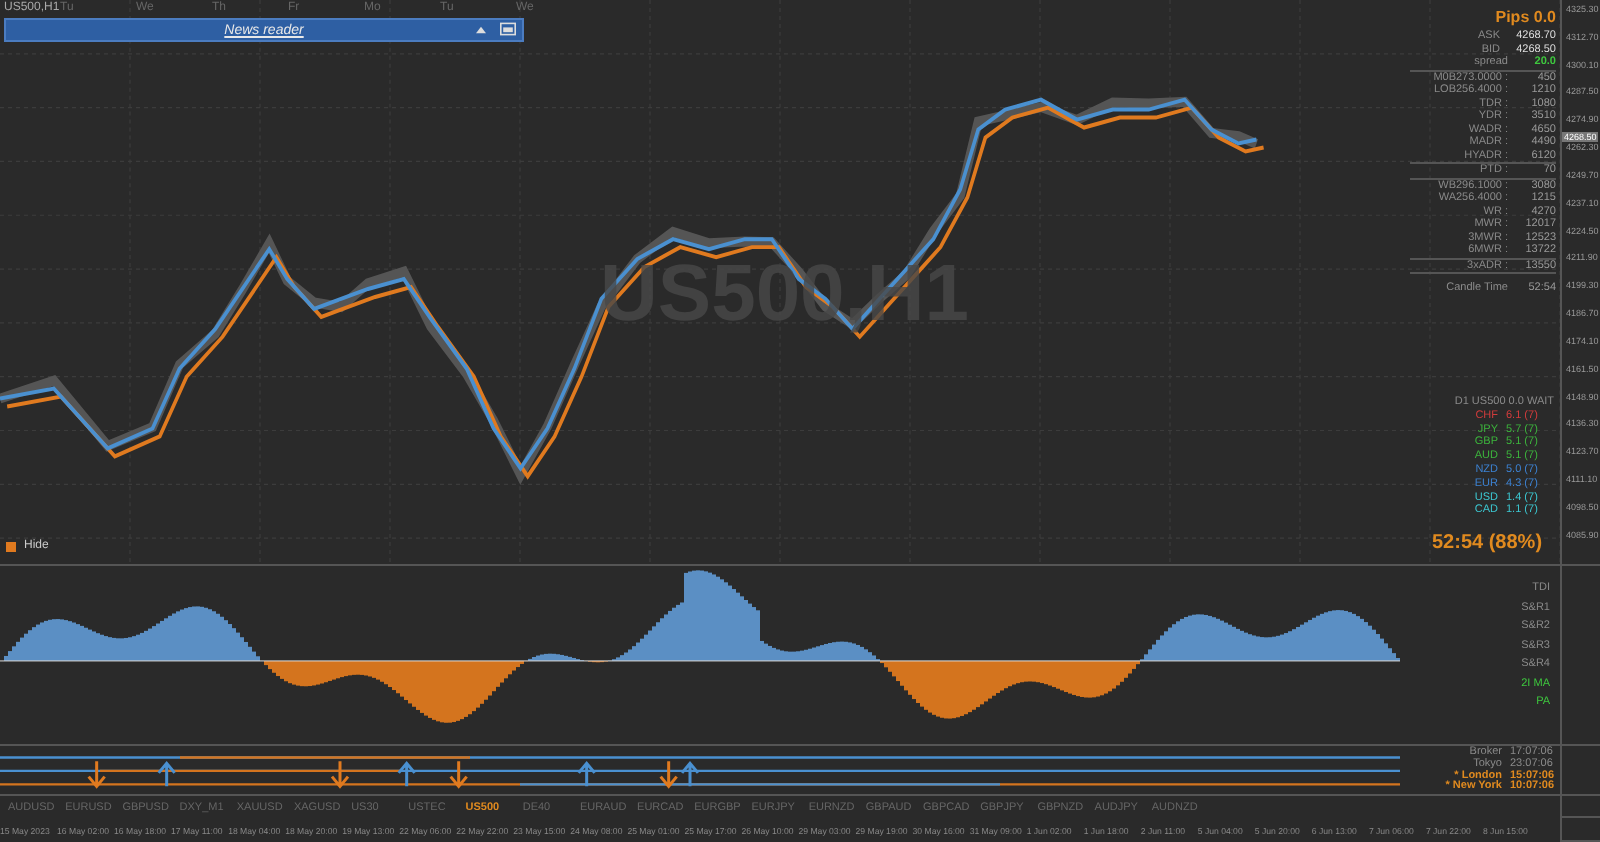 This screenshot has width=1600, height=842. Describe the element at coordinates (508, 29) in the screenshot. I see `window-icon` at that location.